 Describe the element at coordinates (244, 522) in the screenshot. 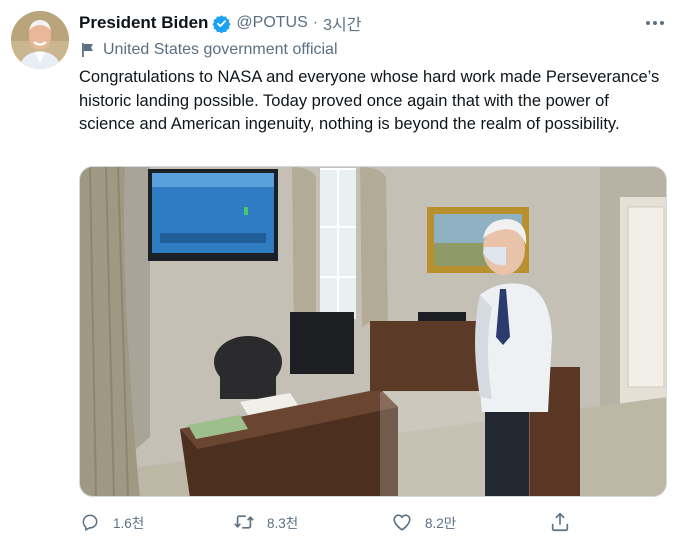

I see `retweet-icon` at that location.